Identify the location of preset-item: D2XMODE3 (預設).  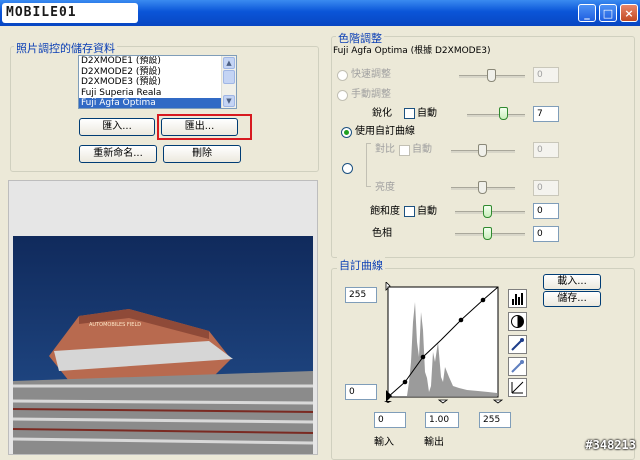
(157, 82).